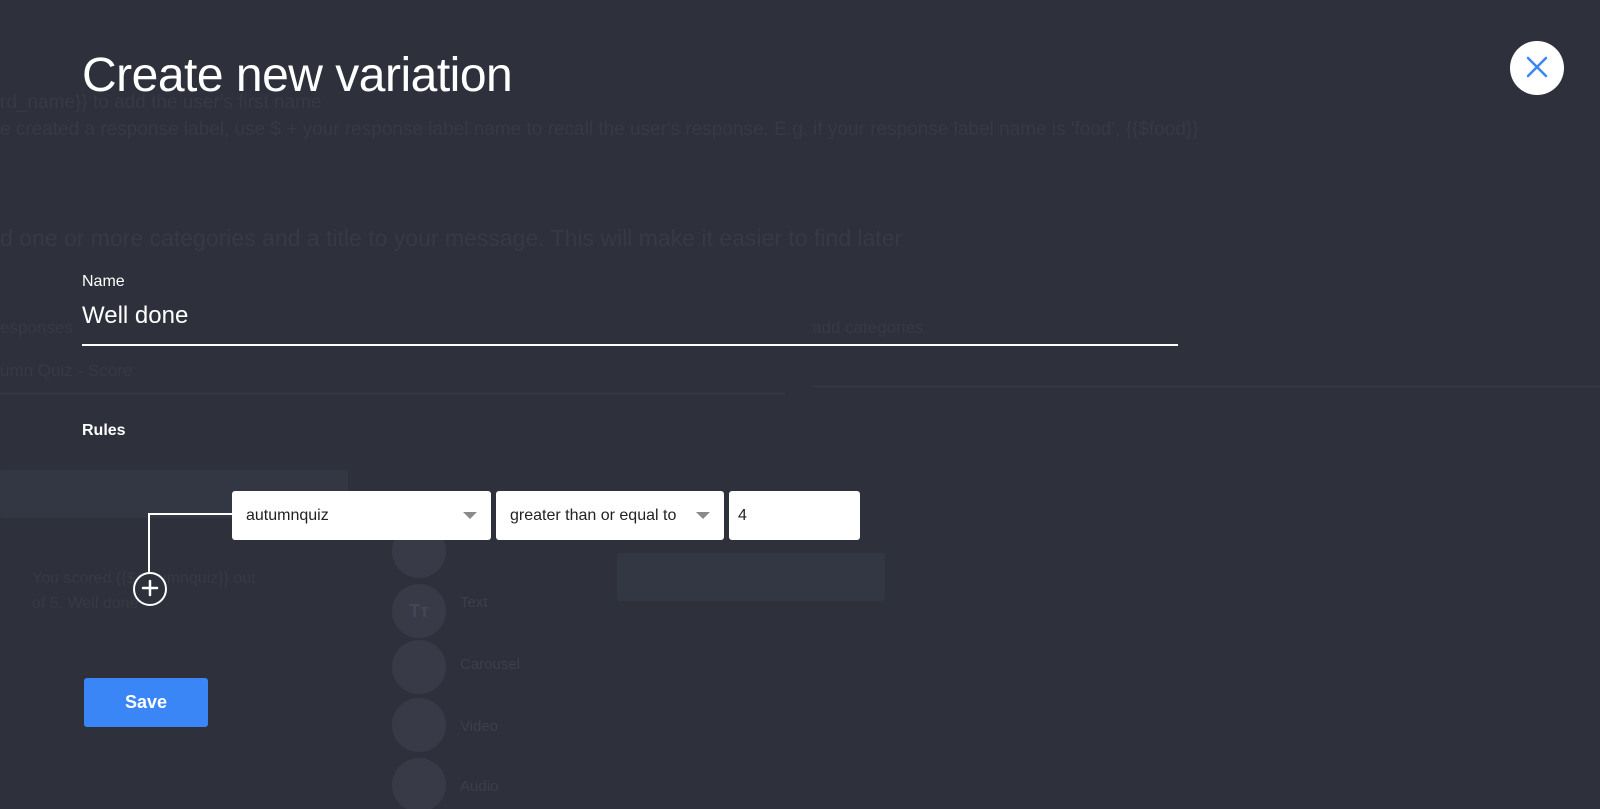 Image resolution: width=1600 pixels, height=809 pixels. I want to click on plus-circle-icon, so click(150, 589).